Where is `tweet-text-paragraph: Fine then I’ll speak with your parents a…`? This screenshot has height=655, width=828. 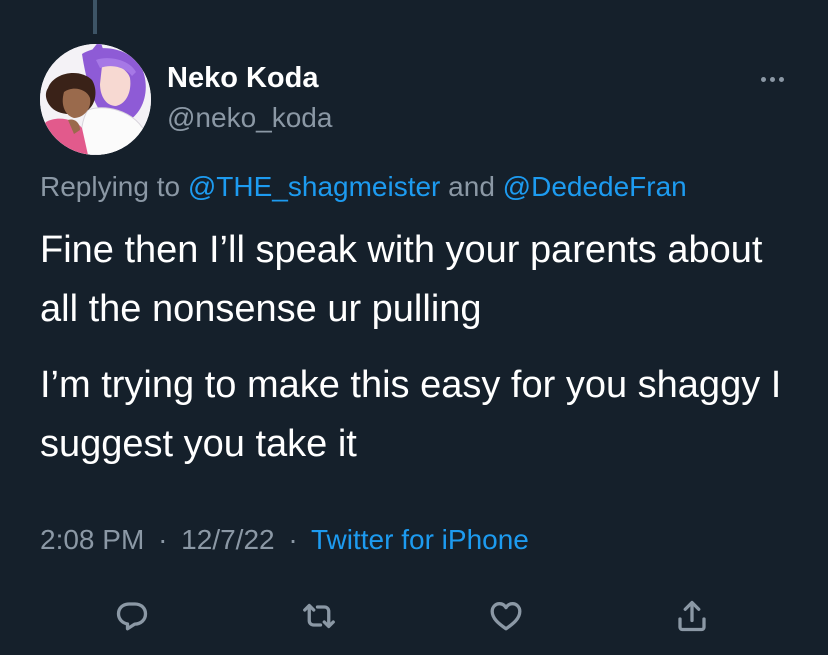
tweet-text-paragraph: Fine then I’ll speak with your parents a… is located at coordinates (401, 279).